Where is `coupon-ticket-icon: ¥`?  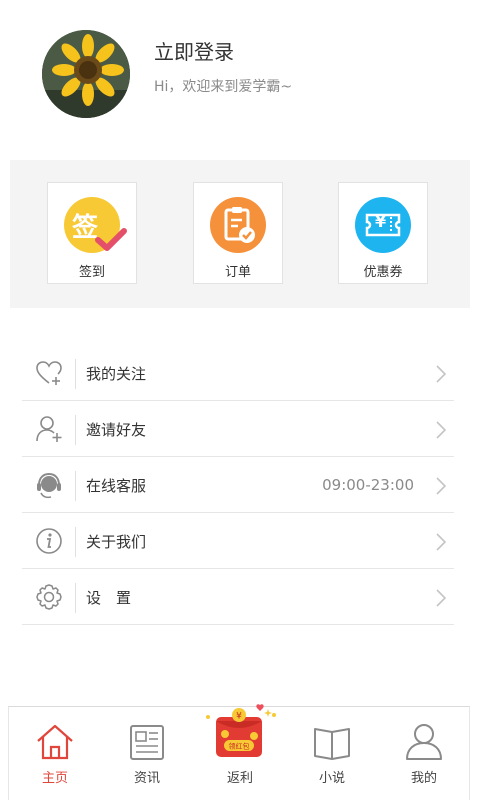 coupon-ticket-icon: ¥ is located at coordinates (383, 225).